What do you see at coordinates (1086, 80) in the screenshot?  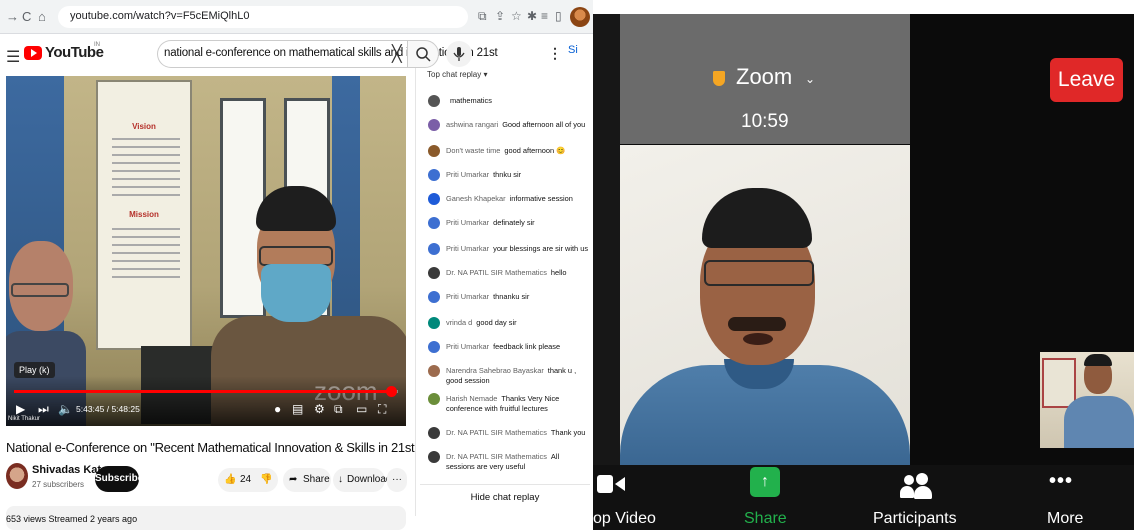 I see `leave-button: Leave` at bounding box center [1086, 80].